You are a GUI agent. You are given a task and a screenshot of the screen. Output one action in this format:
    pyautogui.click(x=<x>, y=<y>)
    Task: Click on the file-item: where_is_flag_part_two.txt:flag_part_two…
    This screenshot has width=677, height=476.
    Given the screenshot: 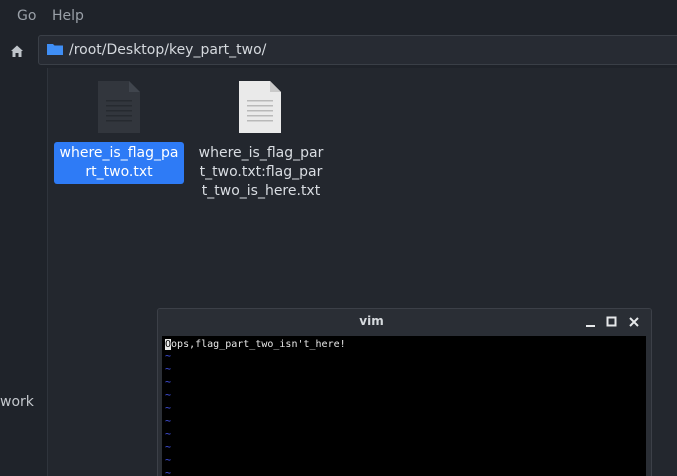 What is the action you would take?
    pyautogui.click(x=260, y=141)
    